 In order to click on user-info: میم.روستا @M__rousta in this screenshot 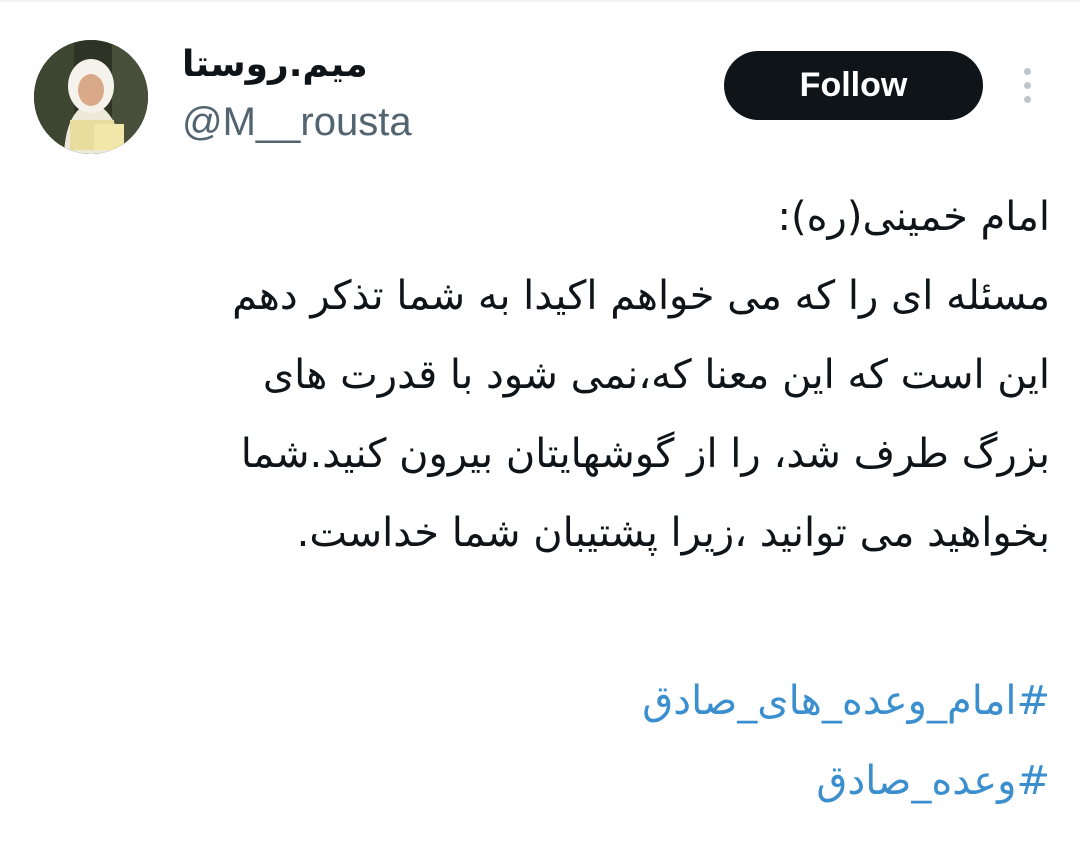, I will do `click(392, 95)`.